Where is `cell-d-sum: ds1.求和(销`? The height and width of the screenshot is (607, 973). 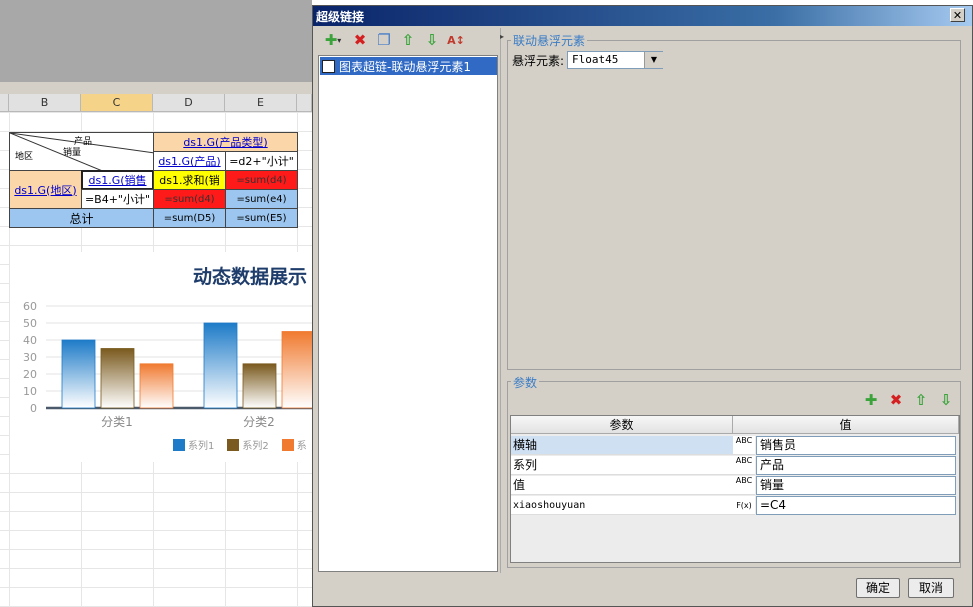 cell-d-sum: ds1.求和(销 is located at coordinates (189, 180).